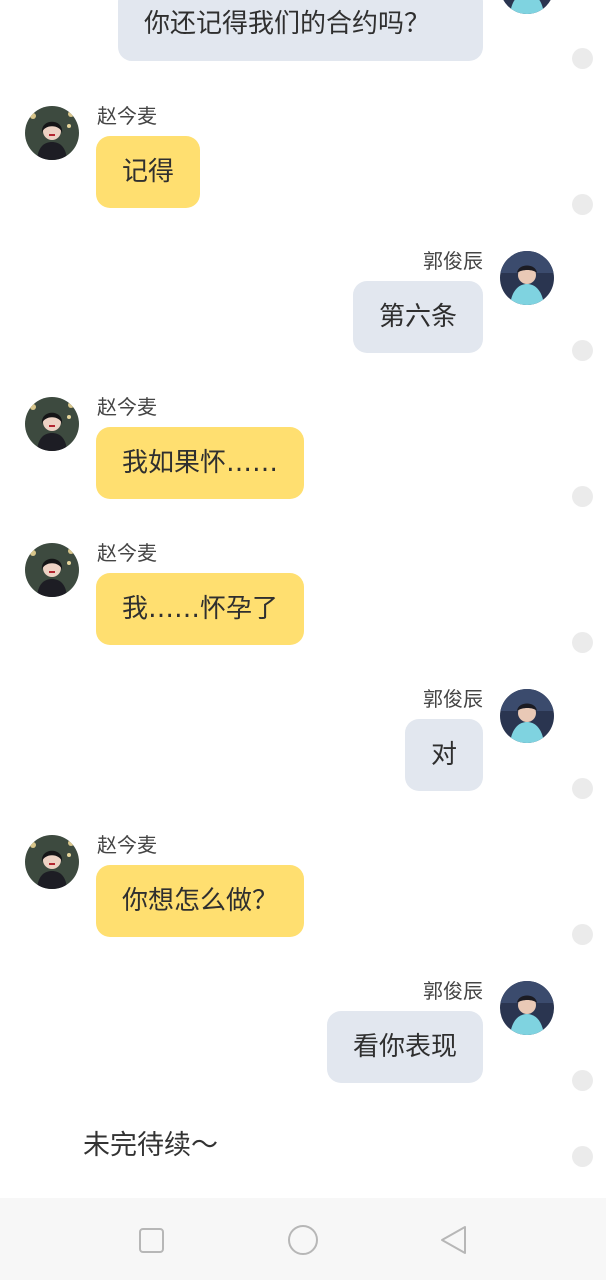 The height and width of the screenshot is (1280, 606). What do you see at coordinates (417, 317) in the screenshot?
I see `message-bubble: 第六条` at bounding box center [417, 317].